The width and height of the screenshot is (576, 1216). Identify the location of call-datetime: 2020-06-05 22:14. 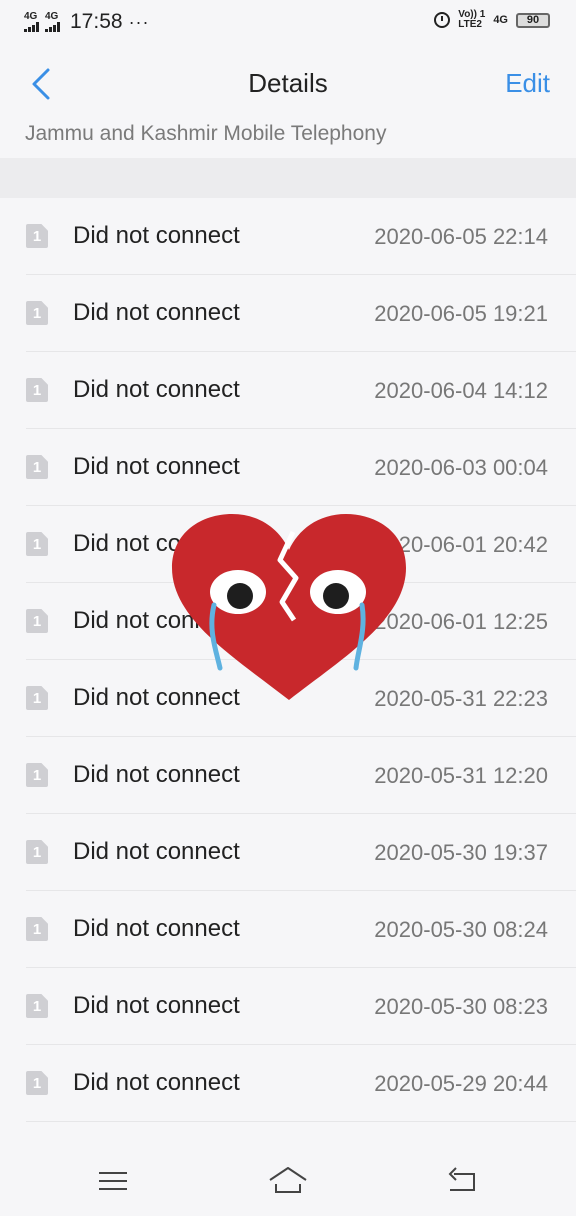
(461, 236).